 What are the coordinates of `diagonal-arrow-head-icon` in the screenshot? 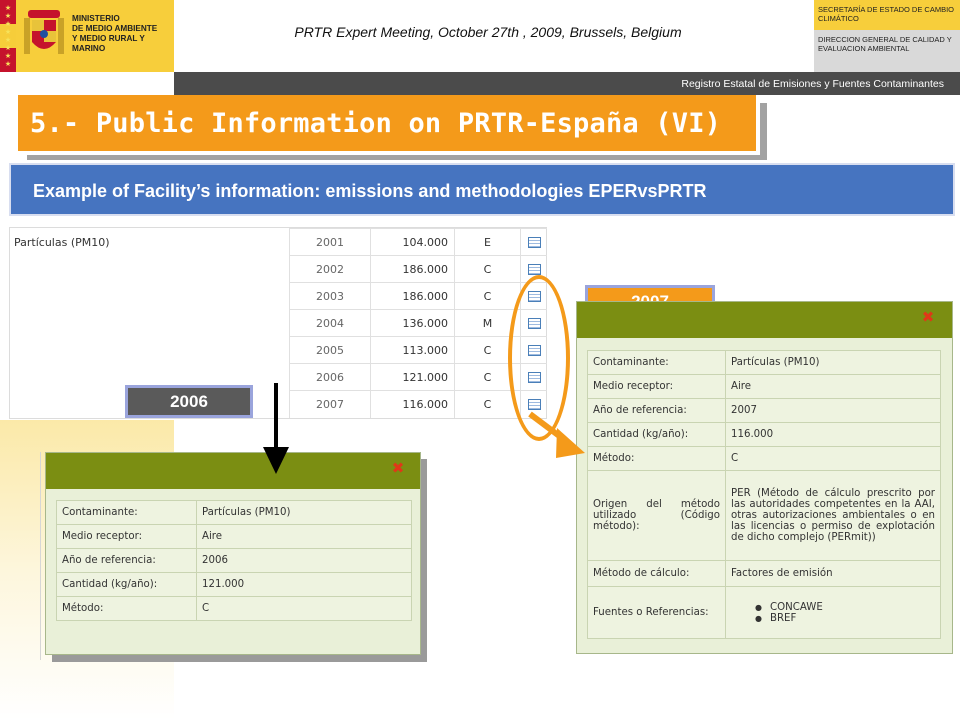 It's located at (570, 443).